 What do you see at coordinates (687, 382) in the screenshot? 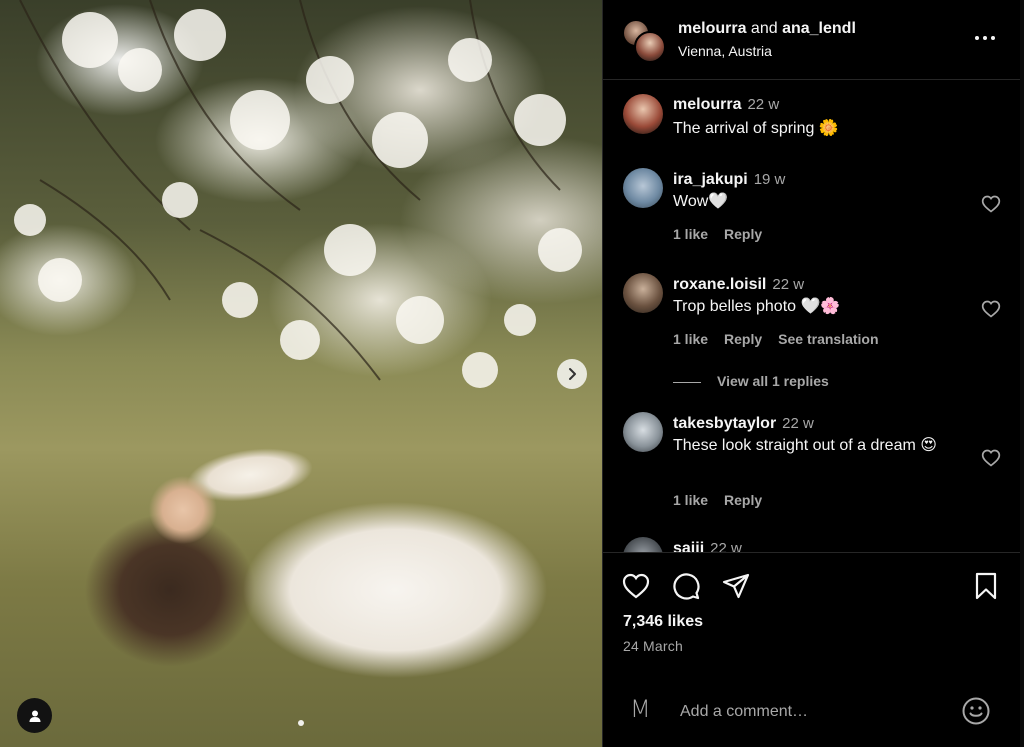
I see `replies-divider` at bounding box center [687, 382].